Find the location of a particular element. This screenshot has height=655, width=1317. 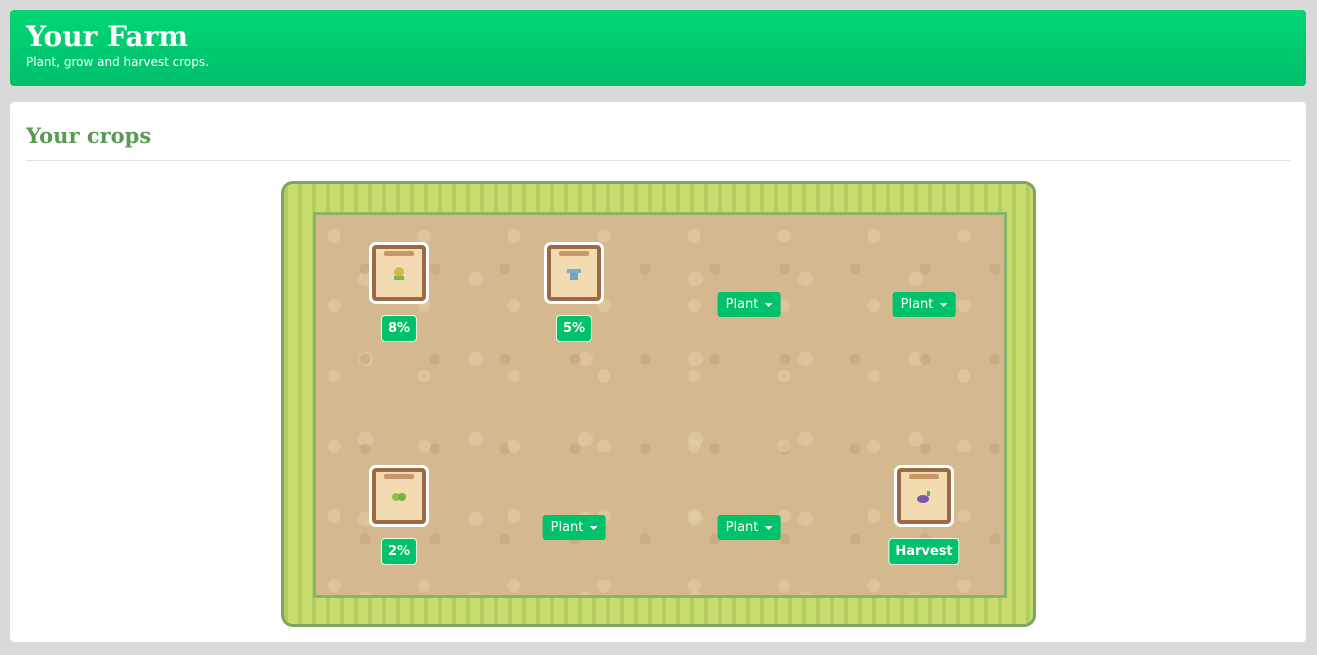

eggplant-seed-packet-icon is located at coordinates (924, 496).